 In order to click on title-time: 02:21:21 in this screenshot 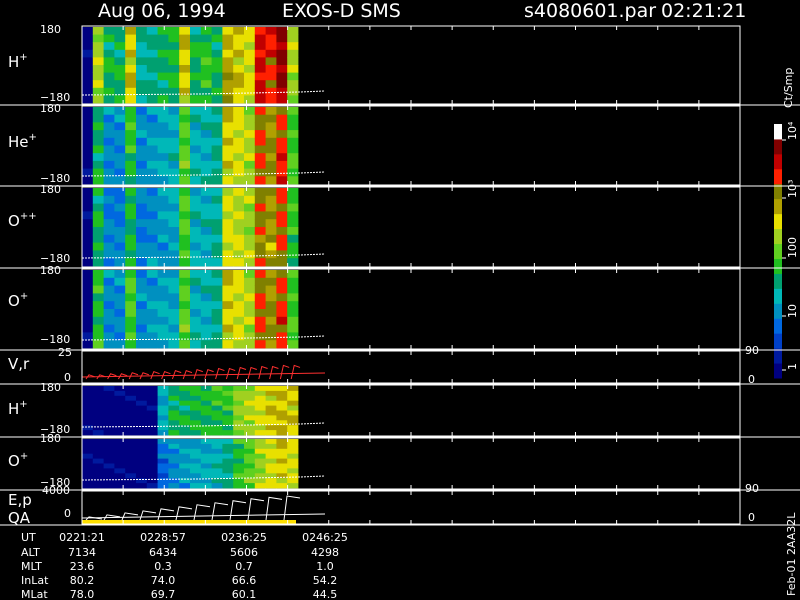, I will do `click(703, 11)`.